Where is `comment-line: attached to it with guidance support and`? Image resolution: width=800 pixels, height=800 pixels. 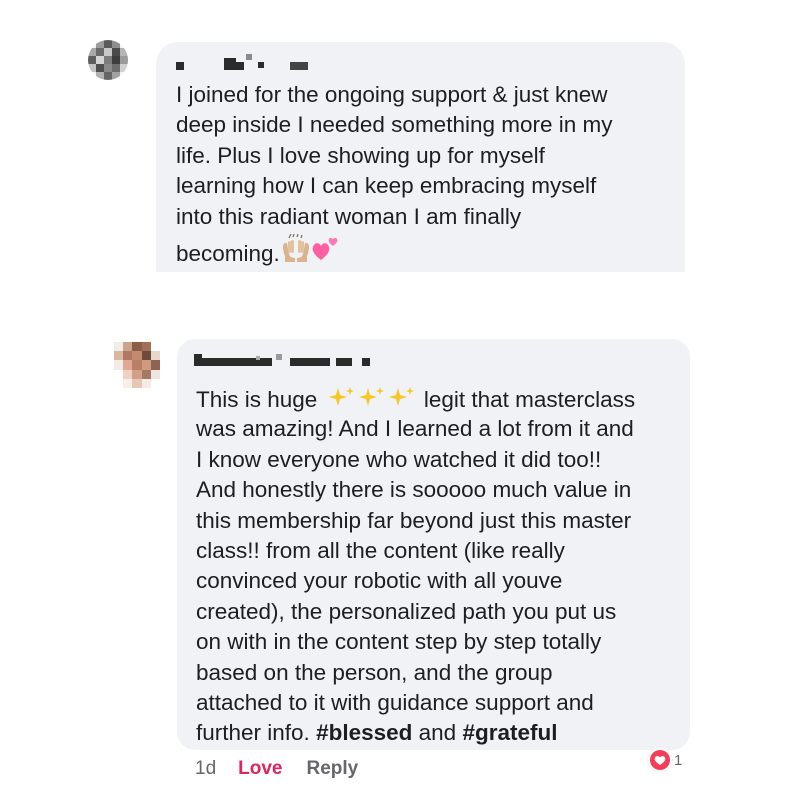
comment-line: attached to it with guidance support and is located at coordinates (395, 702).